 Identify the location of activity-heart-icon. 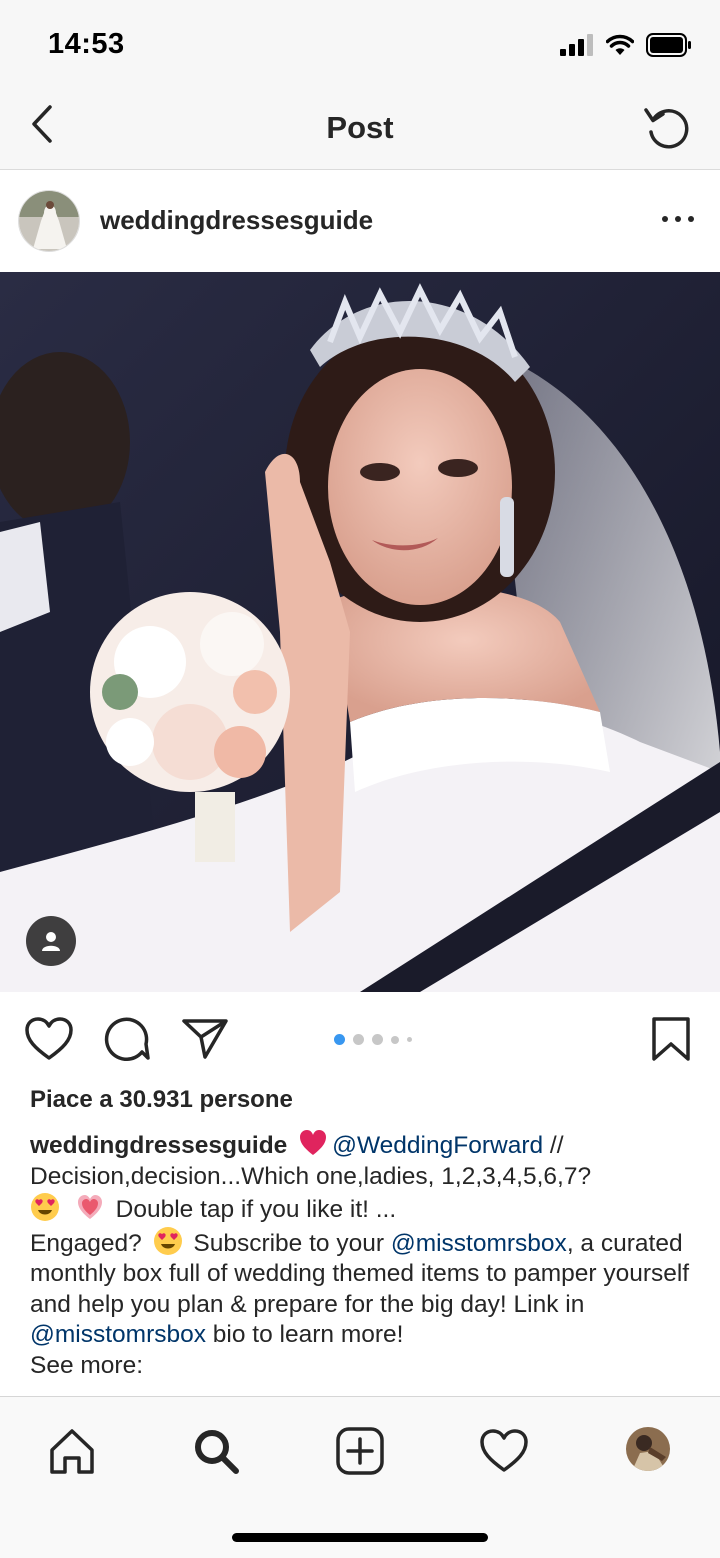
(504, 1450).